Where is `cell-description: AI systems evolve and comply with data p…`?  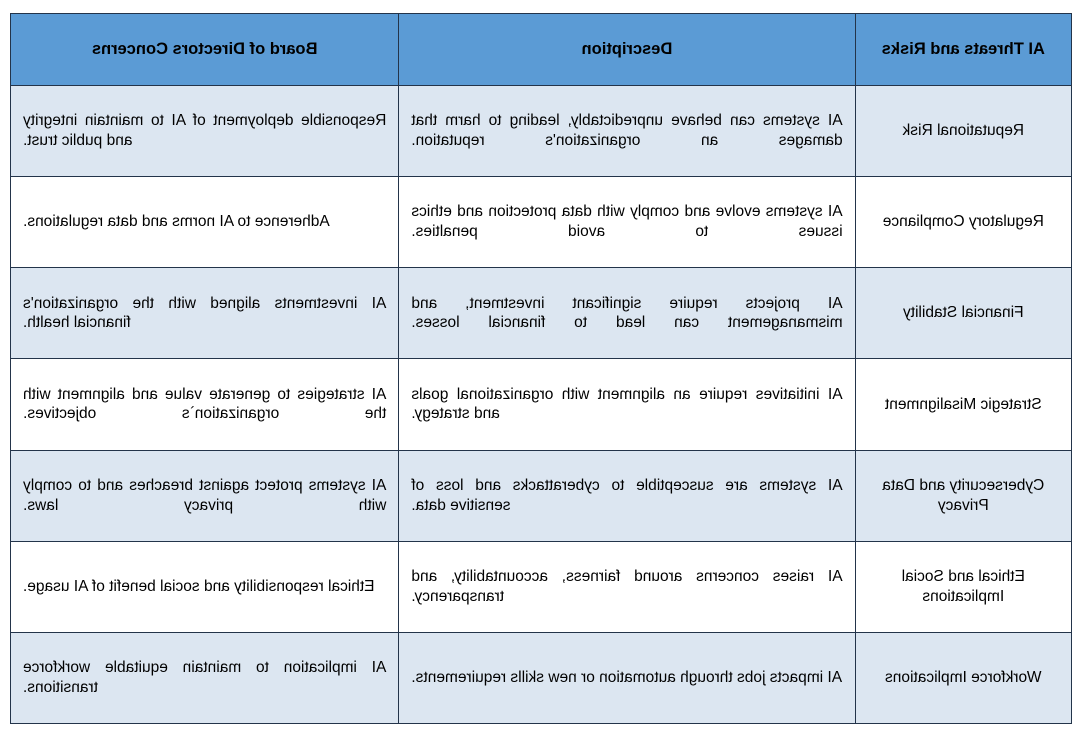 cell-description: AI systems evolve and comply with data p… is located at coordinates (627, 222).